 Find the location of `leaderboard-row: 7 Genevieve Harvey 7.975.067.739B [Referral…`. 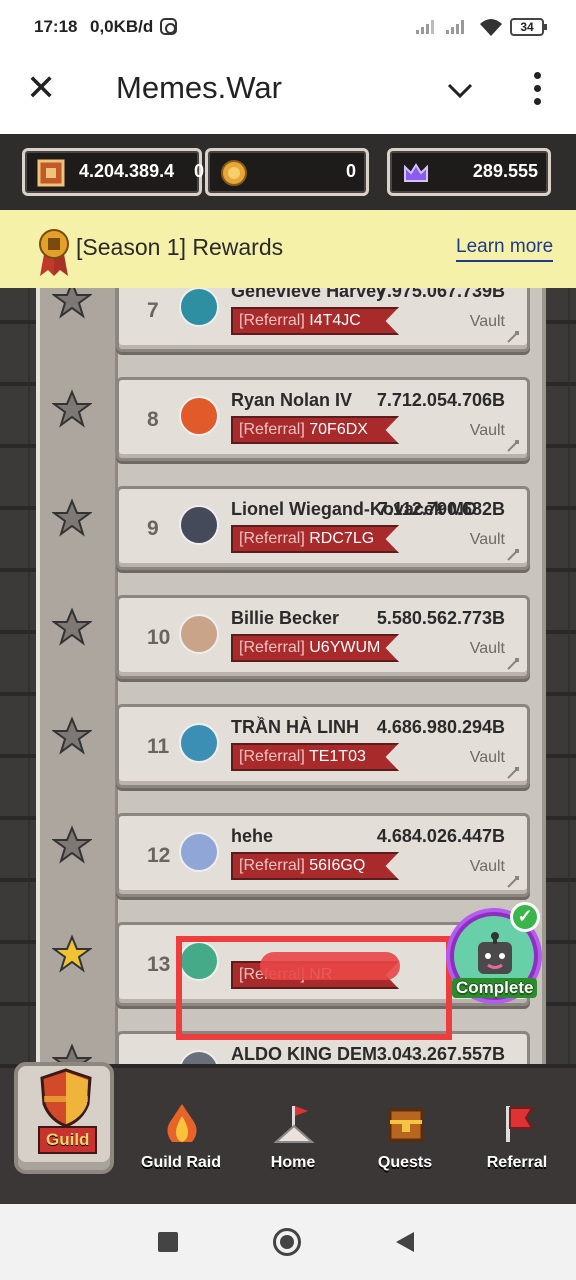

leaderboard-row: 7 Genevieve Harvey 7.975.067.739B [Referral… is located at coordinates (291, 325).